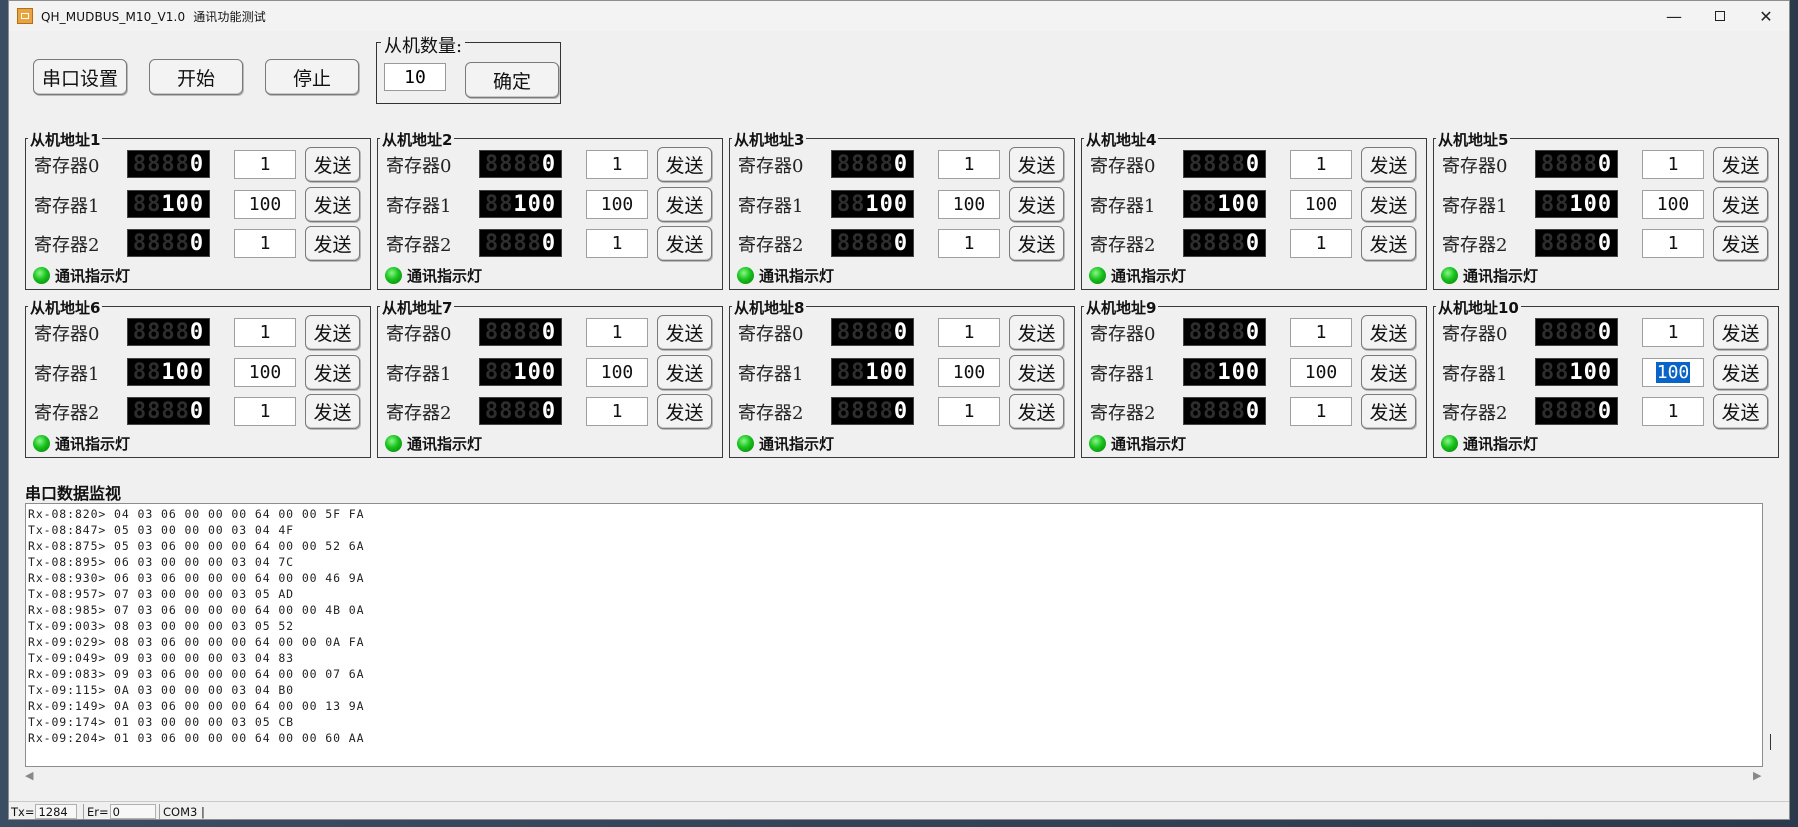  I want to click on start-button: 开始, so click(196, 77).